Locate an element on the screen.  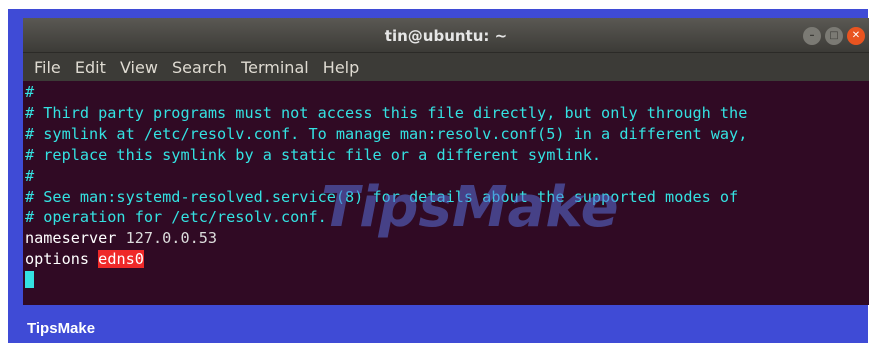
menu-search: Search is located at coordinates (199, 67).